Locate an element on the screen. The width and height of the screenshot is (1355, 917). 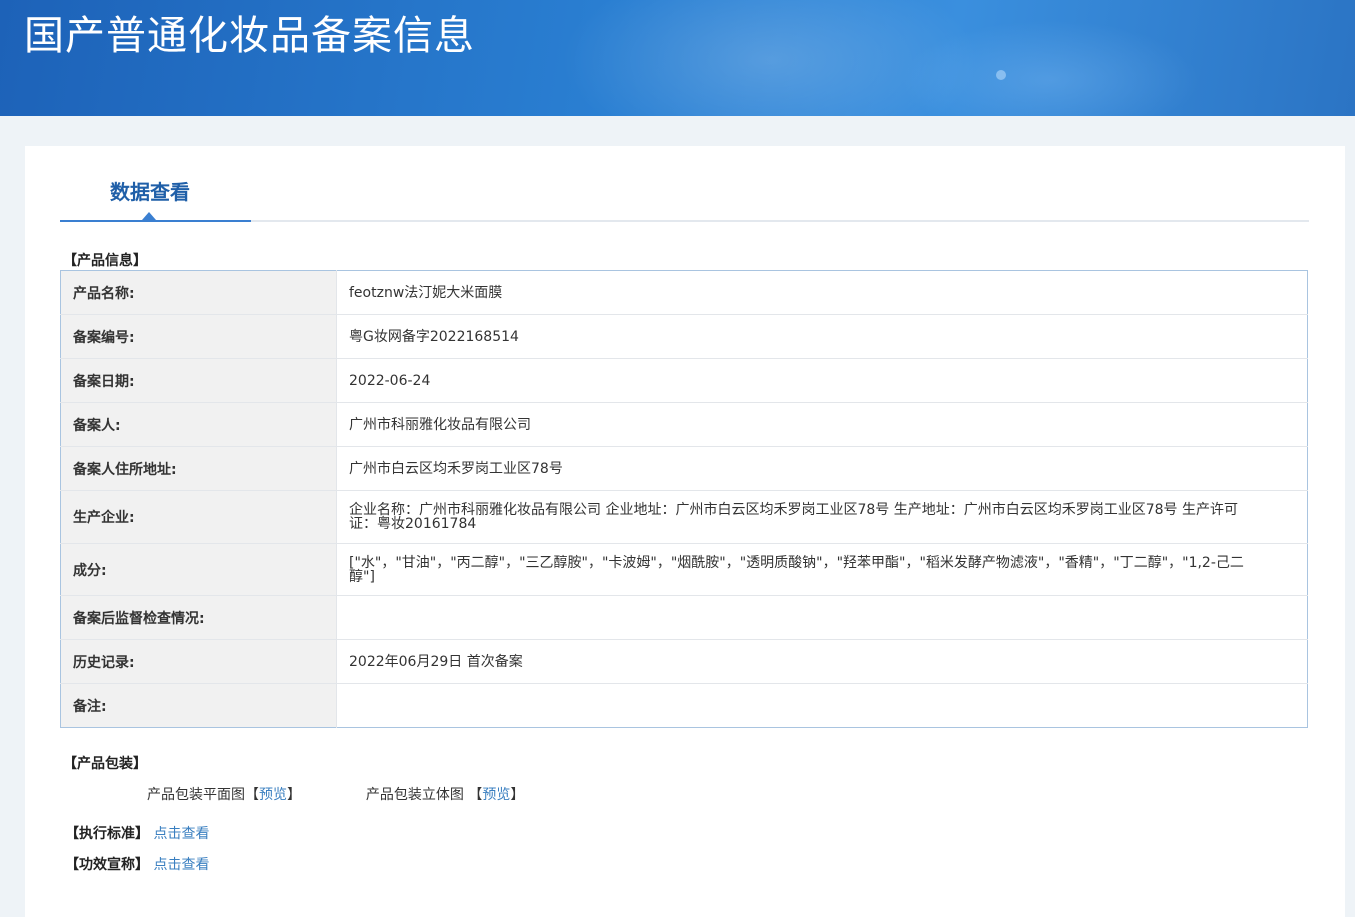
table-row: 备注: is located at coordinates (684, 705).